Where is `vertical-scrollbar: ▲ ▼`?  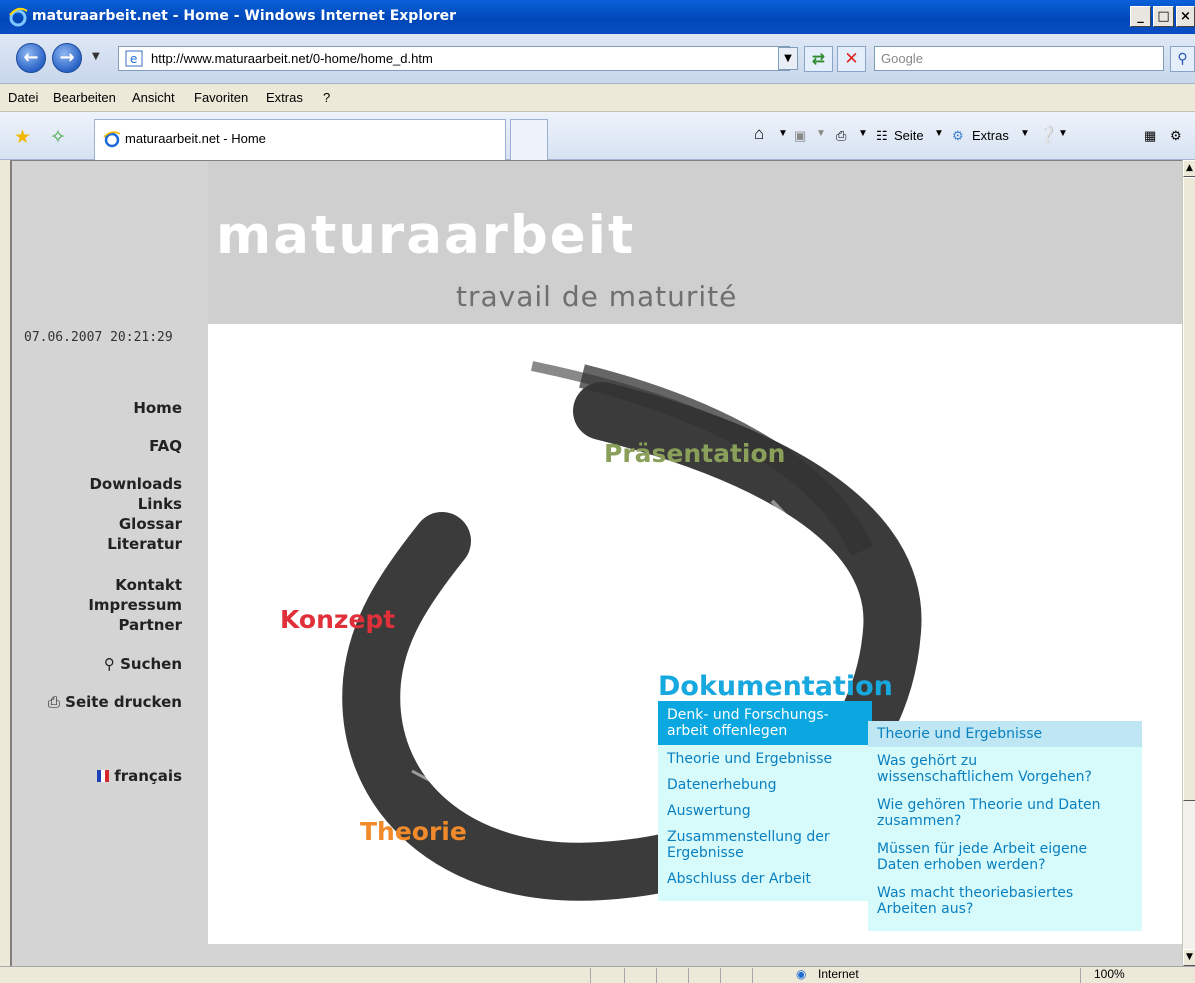
vertical-scrollbar: ▲ ▼ is located at coordinates (1188, 563).